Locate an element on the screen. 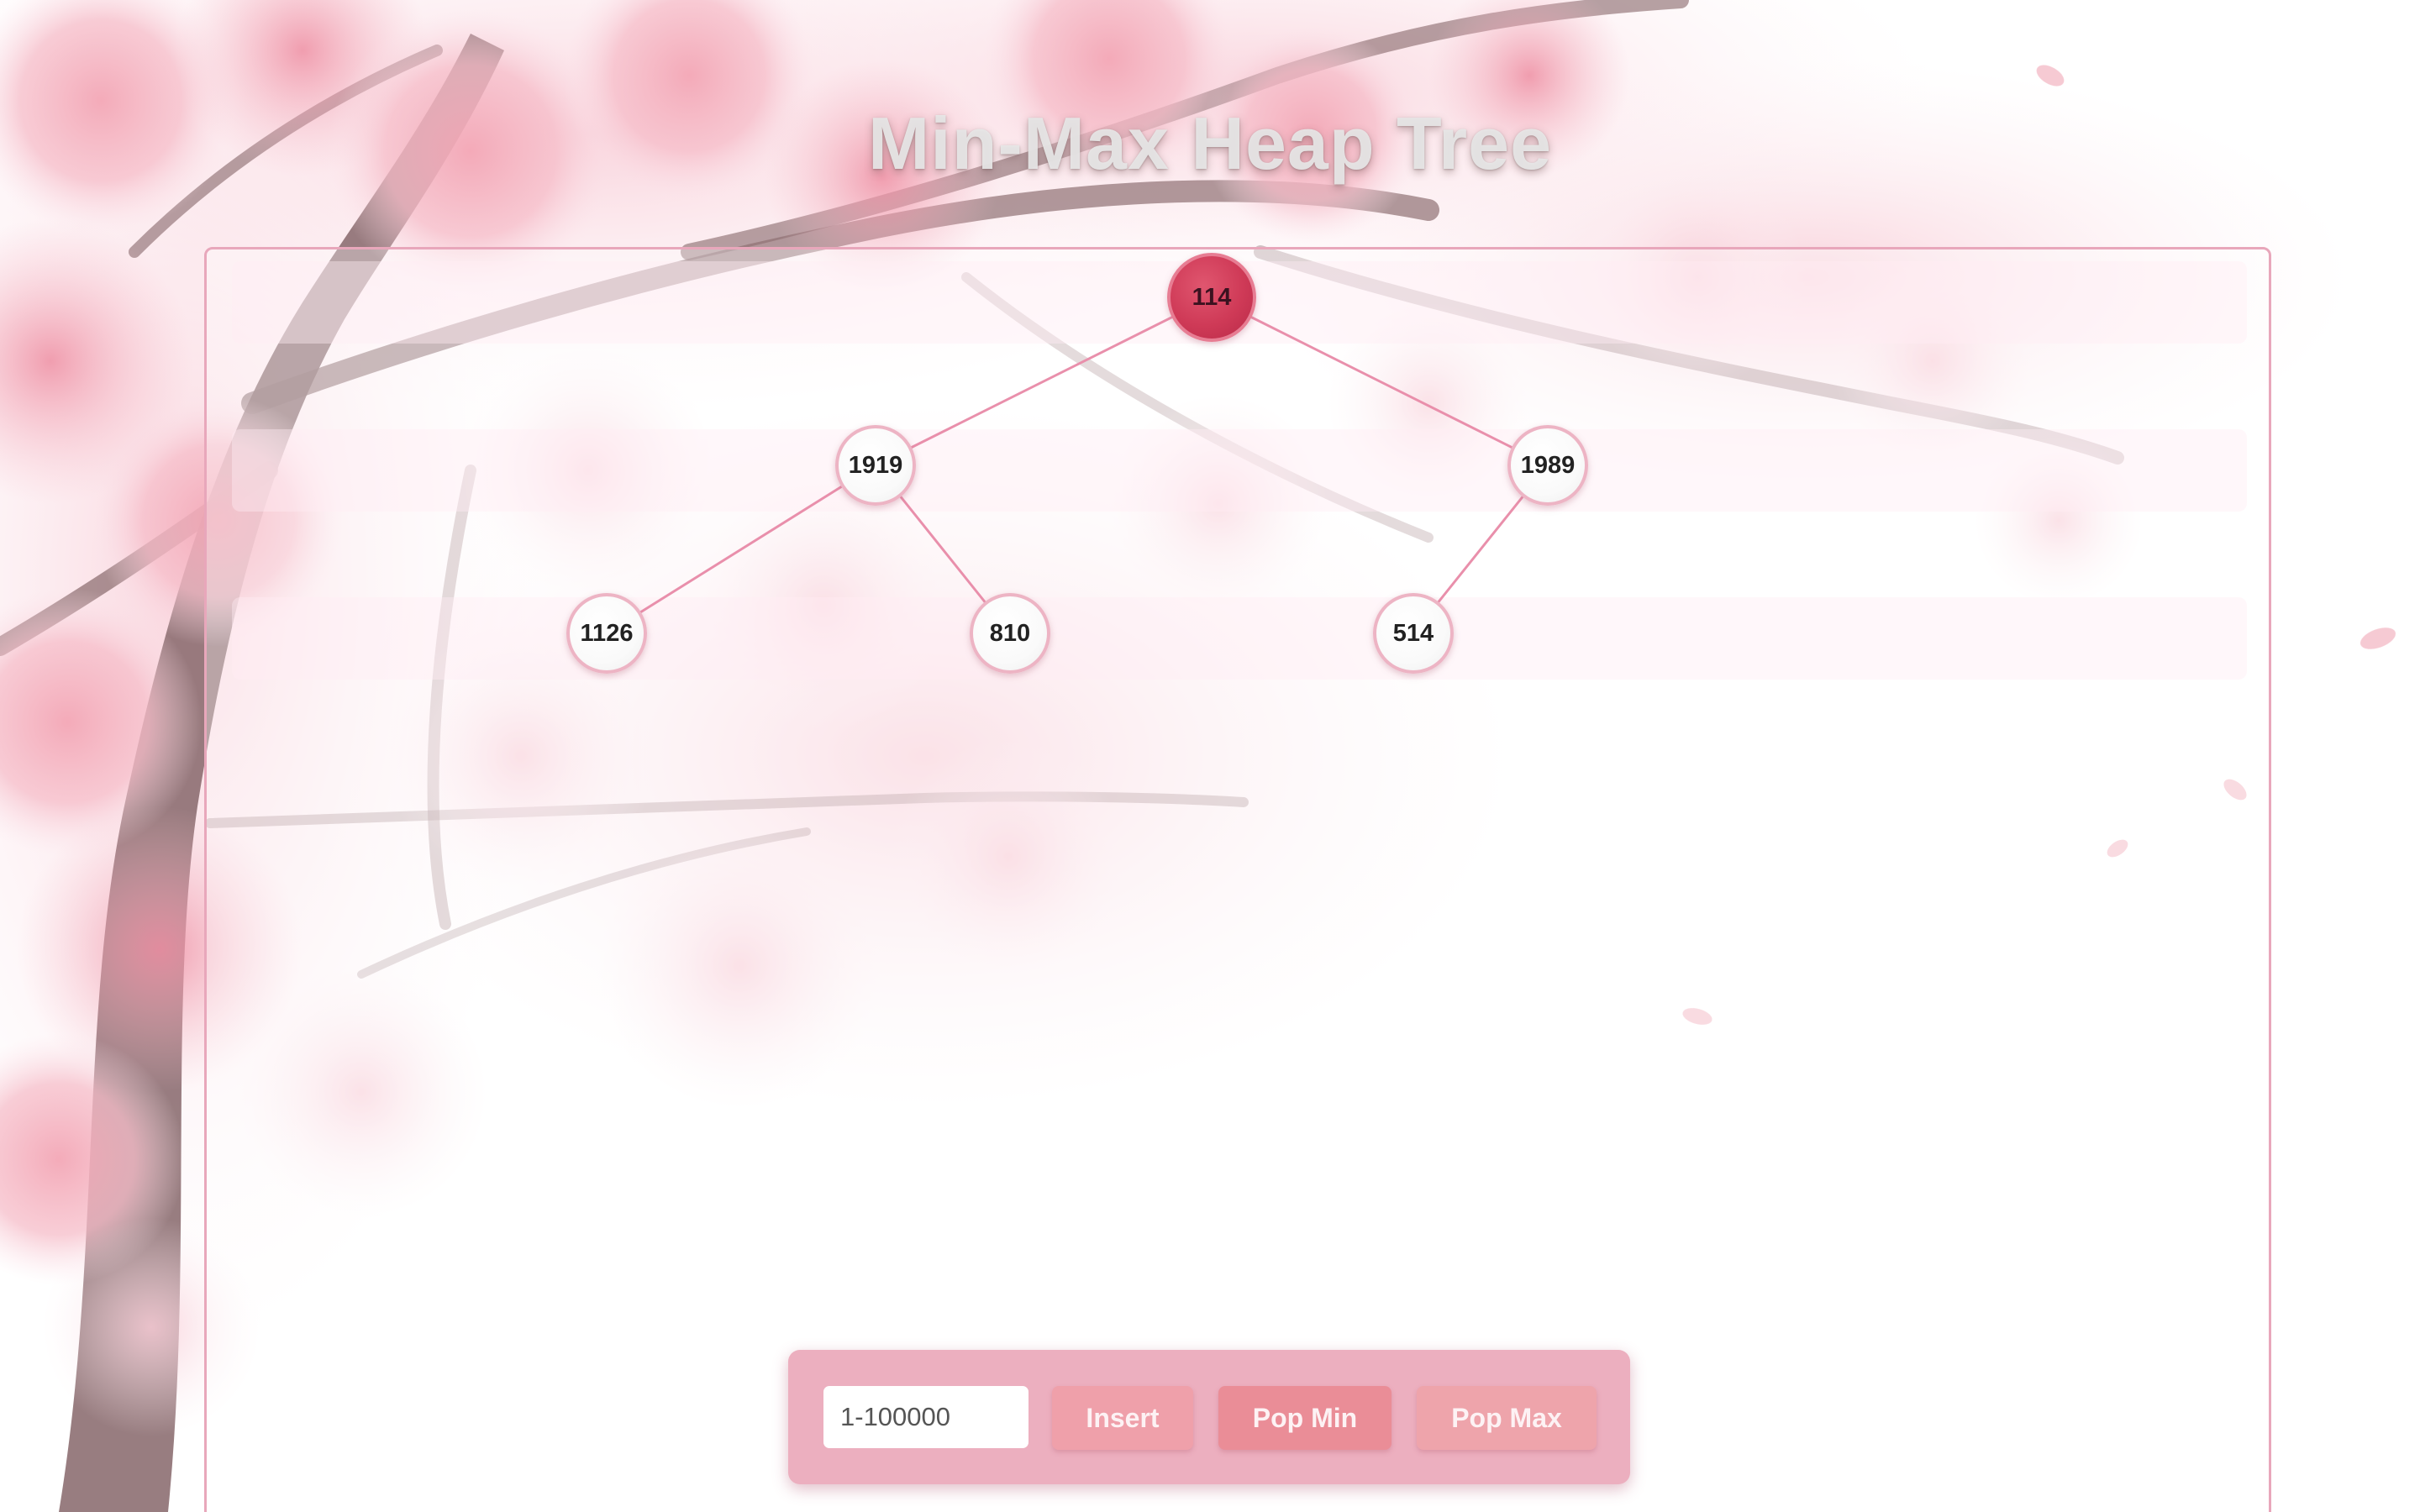  heap-node: 810 is located at coordinates (1010, 633).